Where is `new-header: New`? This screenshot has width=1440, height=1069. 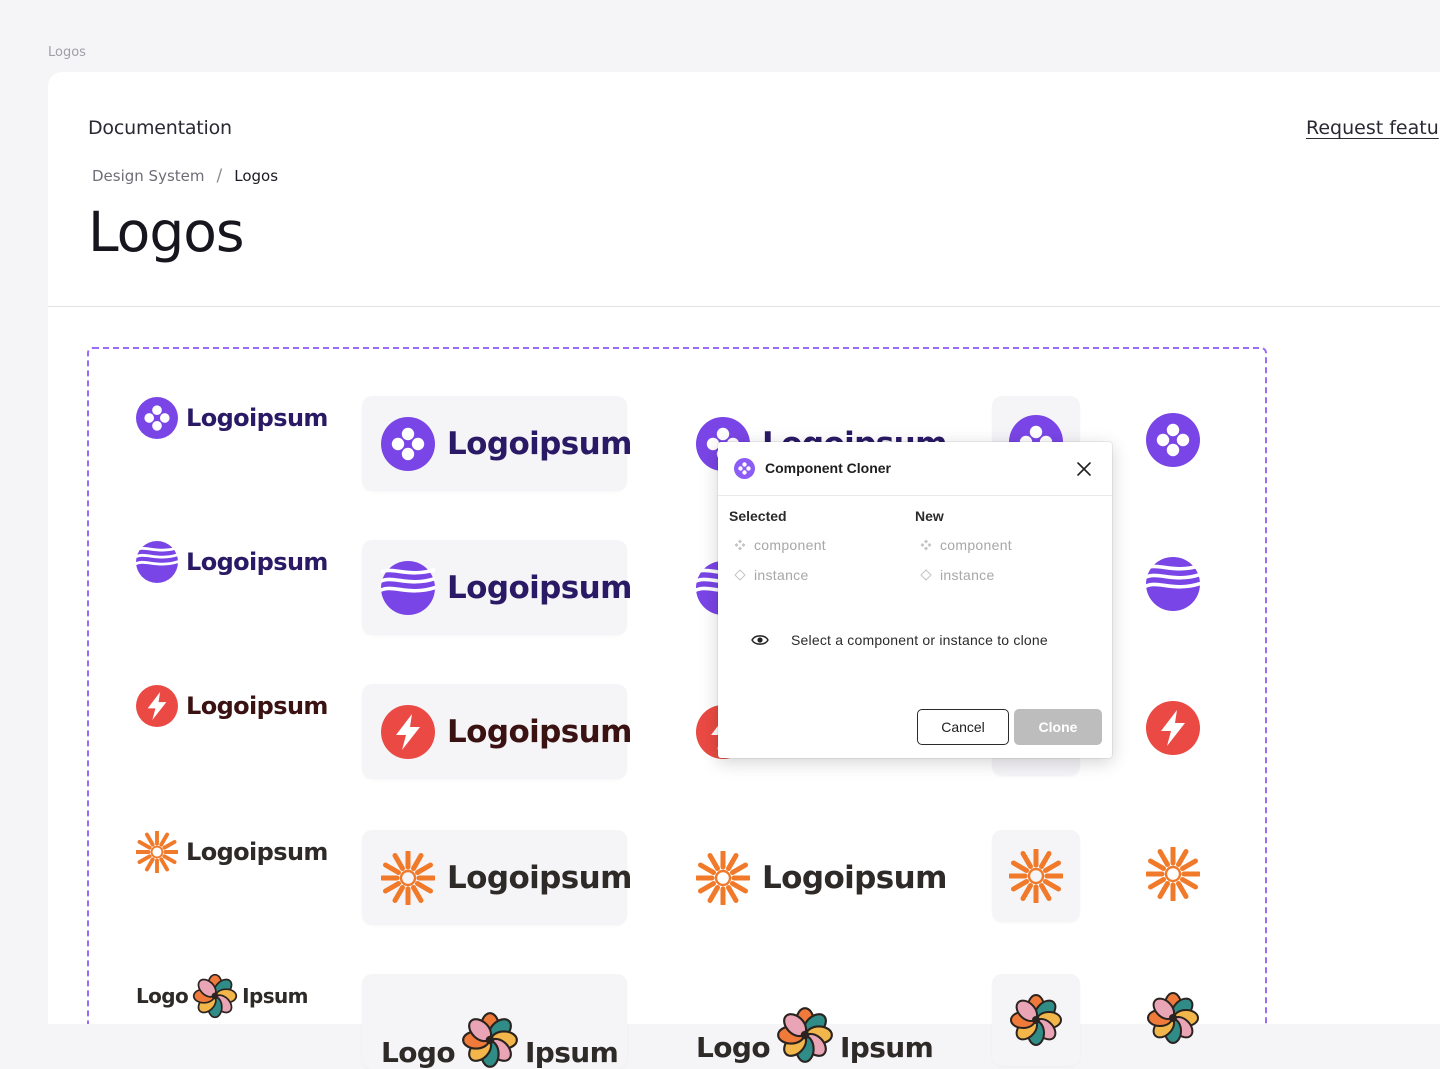
new-header: New is located at coordinates (929, 516).